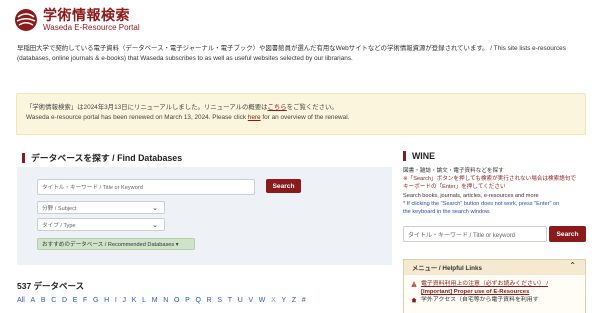 The height and width of the screenshot is (313, 610). I want to click on alphabet-link-number: #, so click(304, 300).